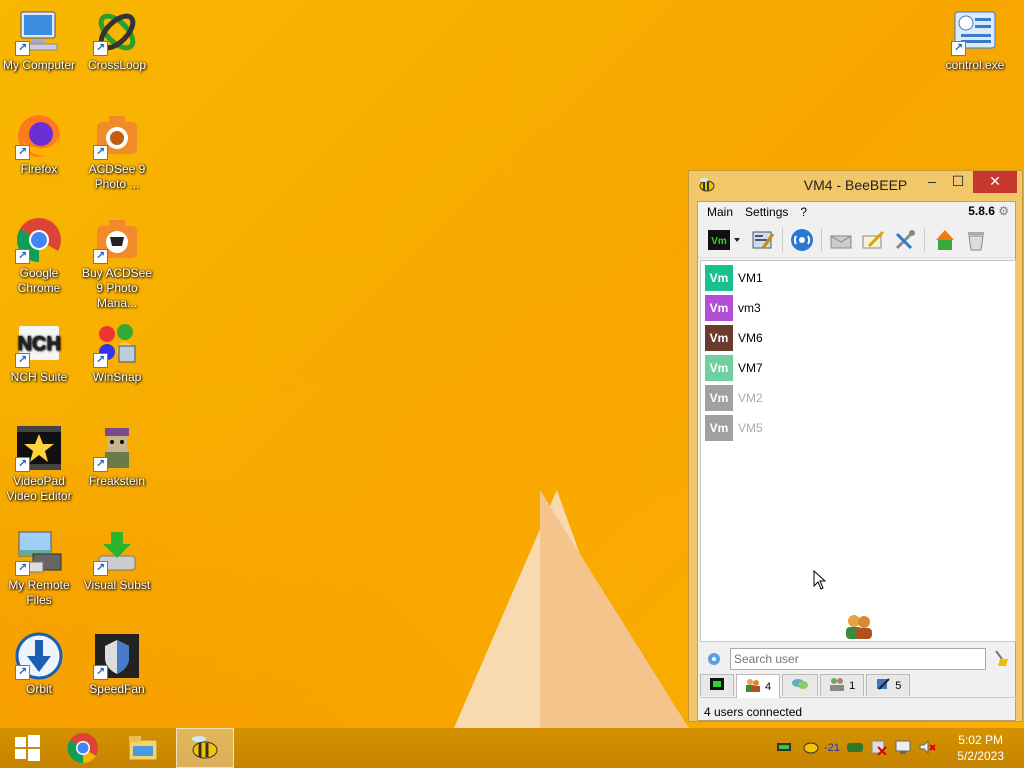 The width and height of the screenshot is (1024, 768). I want to click on desktop-icon-nch-suite: NCH ↗ NCH Suite, so click(39, 352).